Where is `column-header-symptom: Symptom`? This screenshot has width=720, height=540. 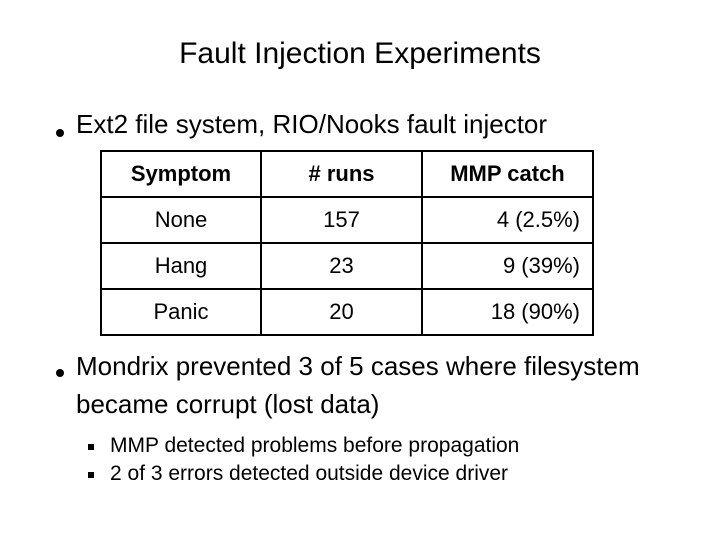 column-header-symptom: Symptom is located at coordinates (181, 174).